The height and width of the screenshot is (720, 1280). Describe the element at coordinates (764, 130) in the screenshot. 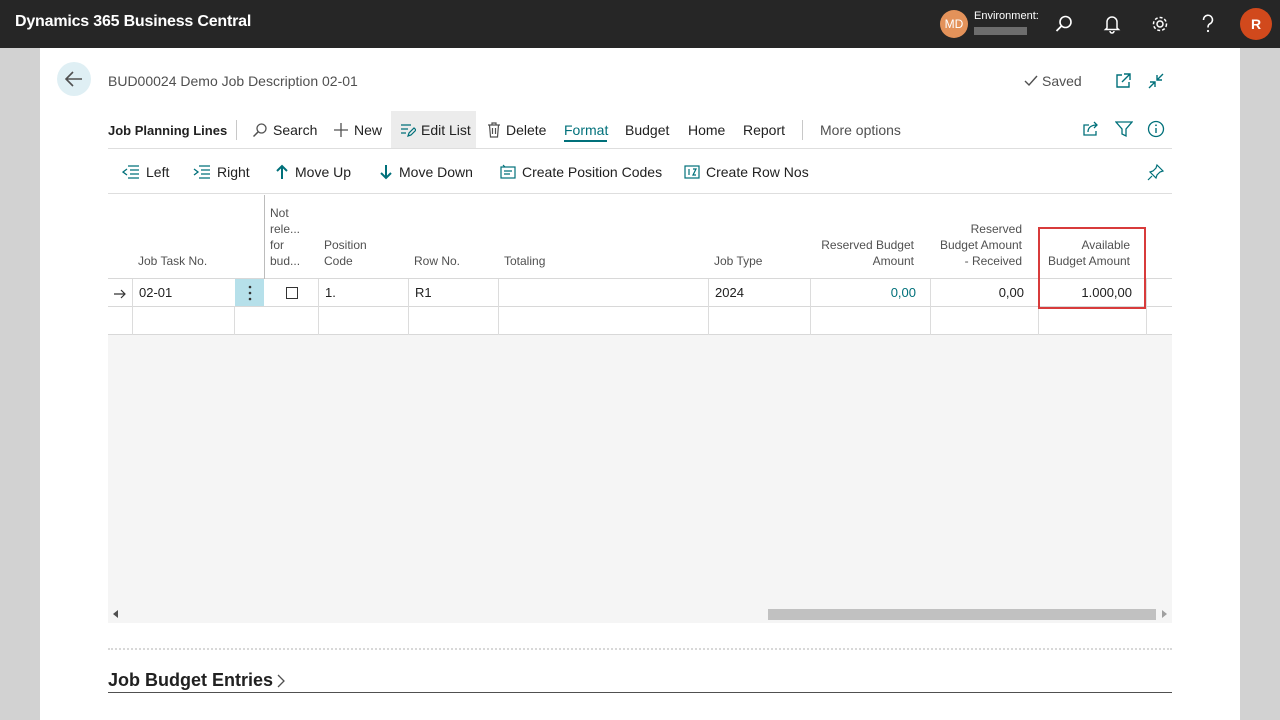

I see `tab-report: Report` at that location.